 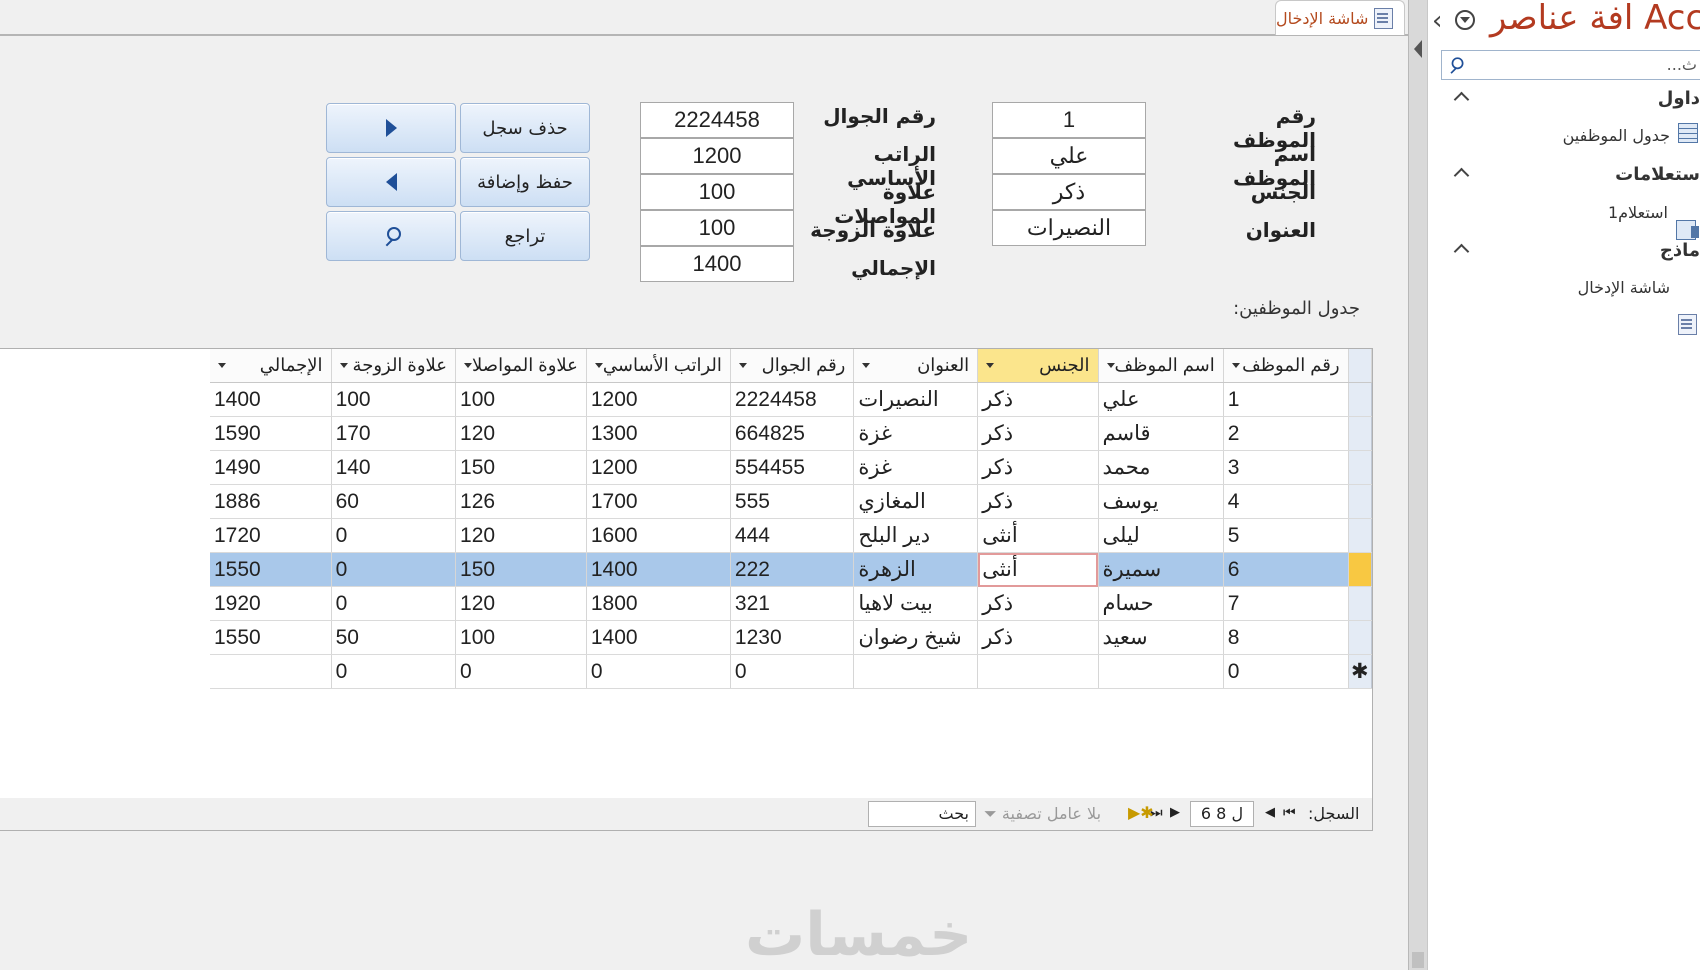 I want to click on column-header: الإجمالي, so click(x=271, y=366).